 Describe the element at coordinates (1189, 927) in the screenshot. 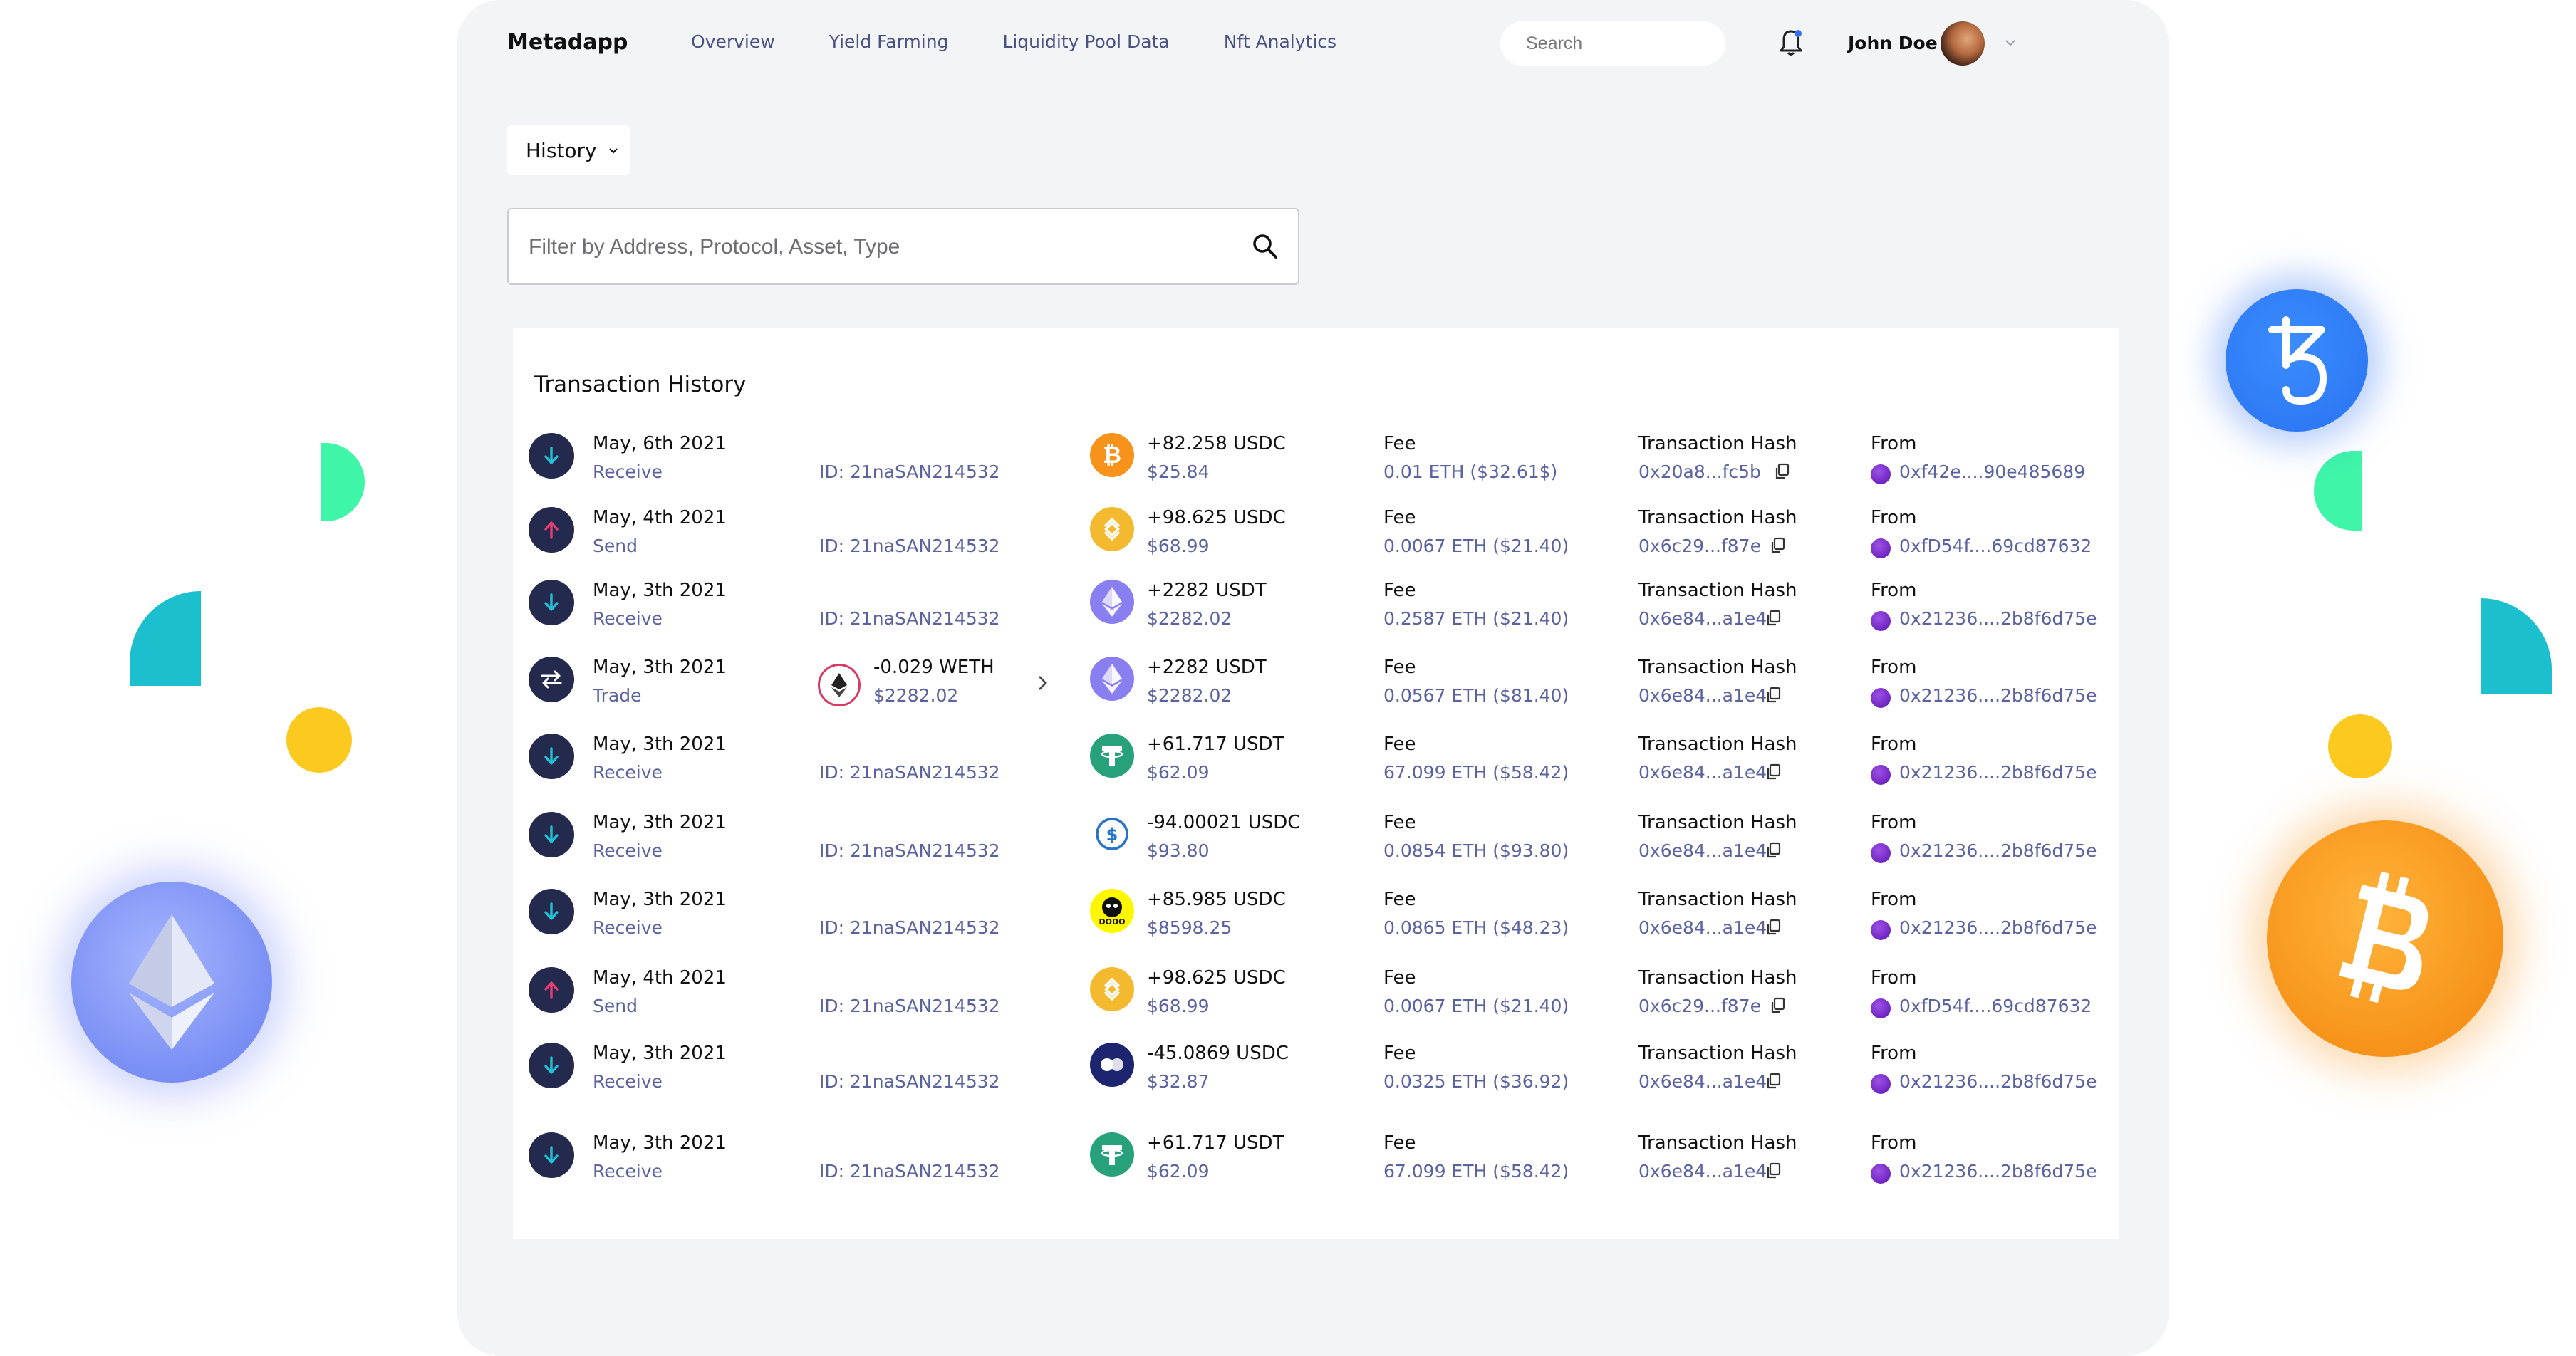

I see `asset-usd: $8598.25` at that location.